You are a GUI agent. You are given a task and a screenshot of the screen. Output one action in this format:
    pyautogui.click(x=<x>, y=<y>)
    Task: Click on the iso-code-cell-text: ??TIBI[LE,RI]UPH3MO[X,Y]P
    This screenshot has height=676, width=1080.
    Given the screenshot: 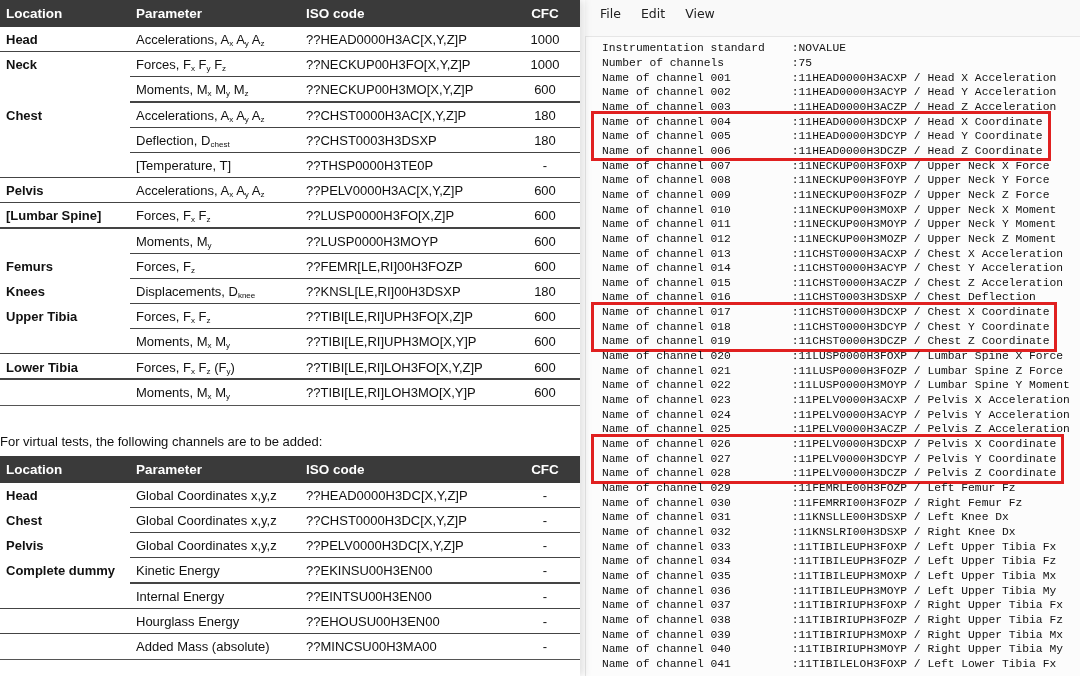 What is the action you would take?
    pyautogui.click(x=391, y=342)
    